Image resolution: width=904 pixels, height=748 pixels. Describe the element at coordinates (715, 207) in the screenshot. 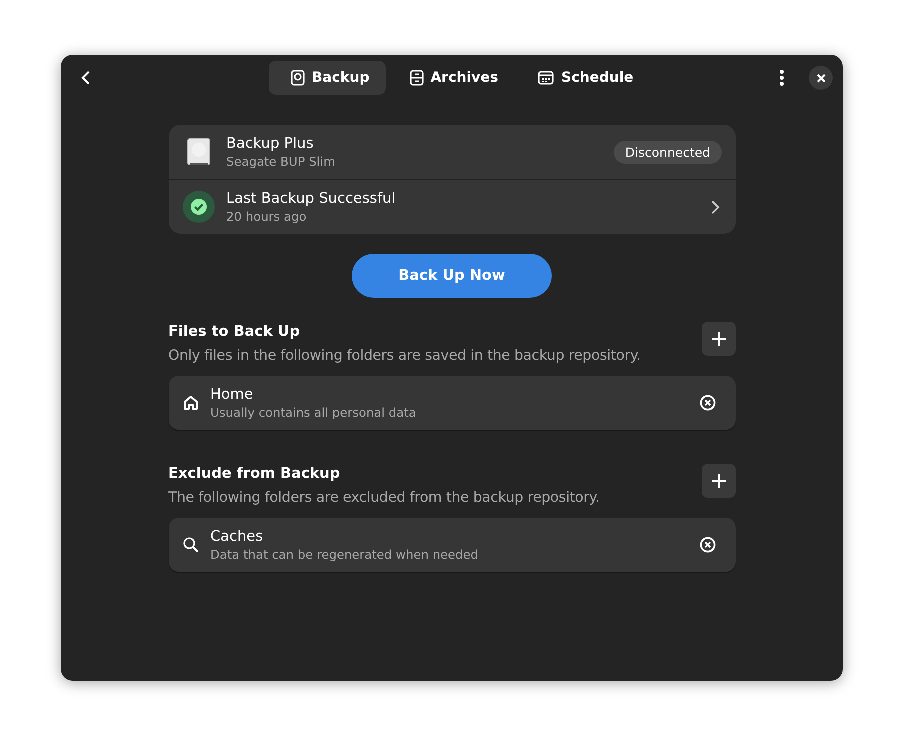

I see `chevron-icon` at that location.